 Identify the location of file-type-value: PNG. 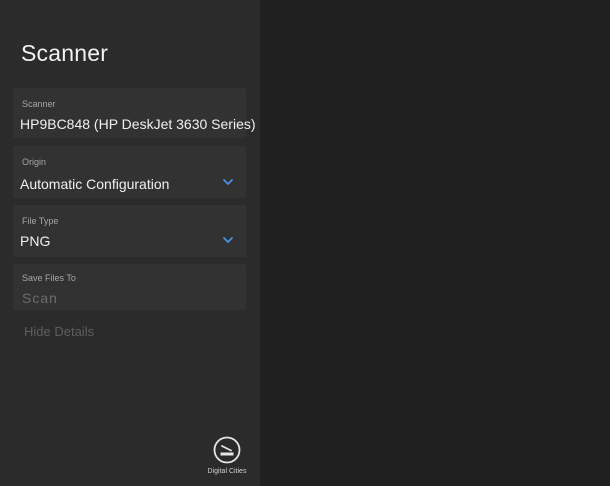
(35, 241).